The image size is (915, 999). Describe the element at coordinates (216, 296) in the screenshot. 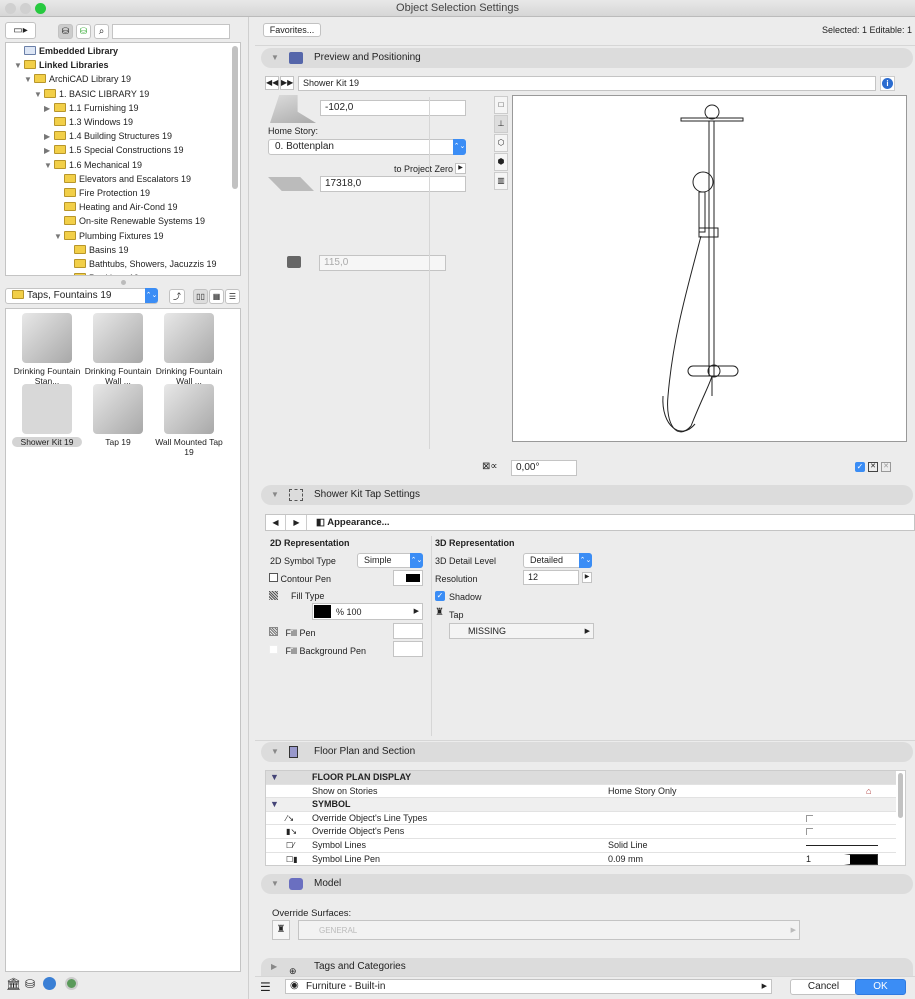

I see `small-icons-view-button: ▦` at that location.